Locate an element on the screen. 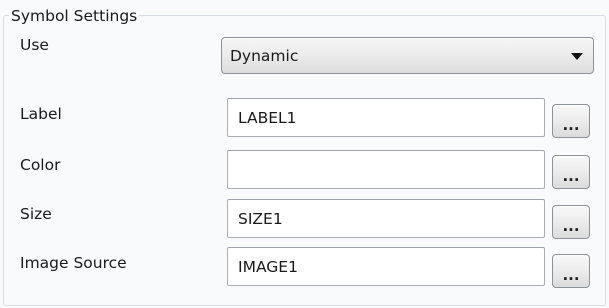 This screenshot has width=609, height=308. use-label: Use is located at coordinates (34, 45).